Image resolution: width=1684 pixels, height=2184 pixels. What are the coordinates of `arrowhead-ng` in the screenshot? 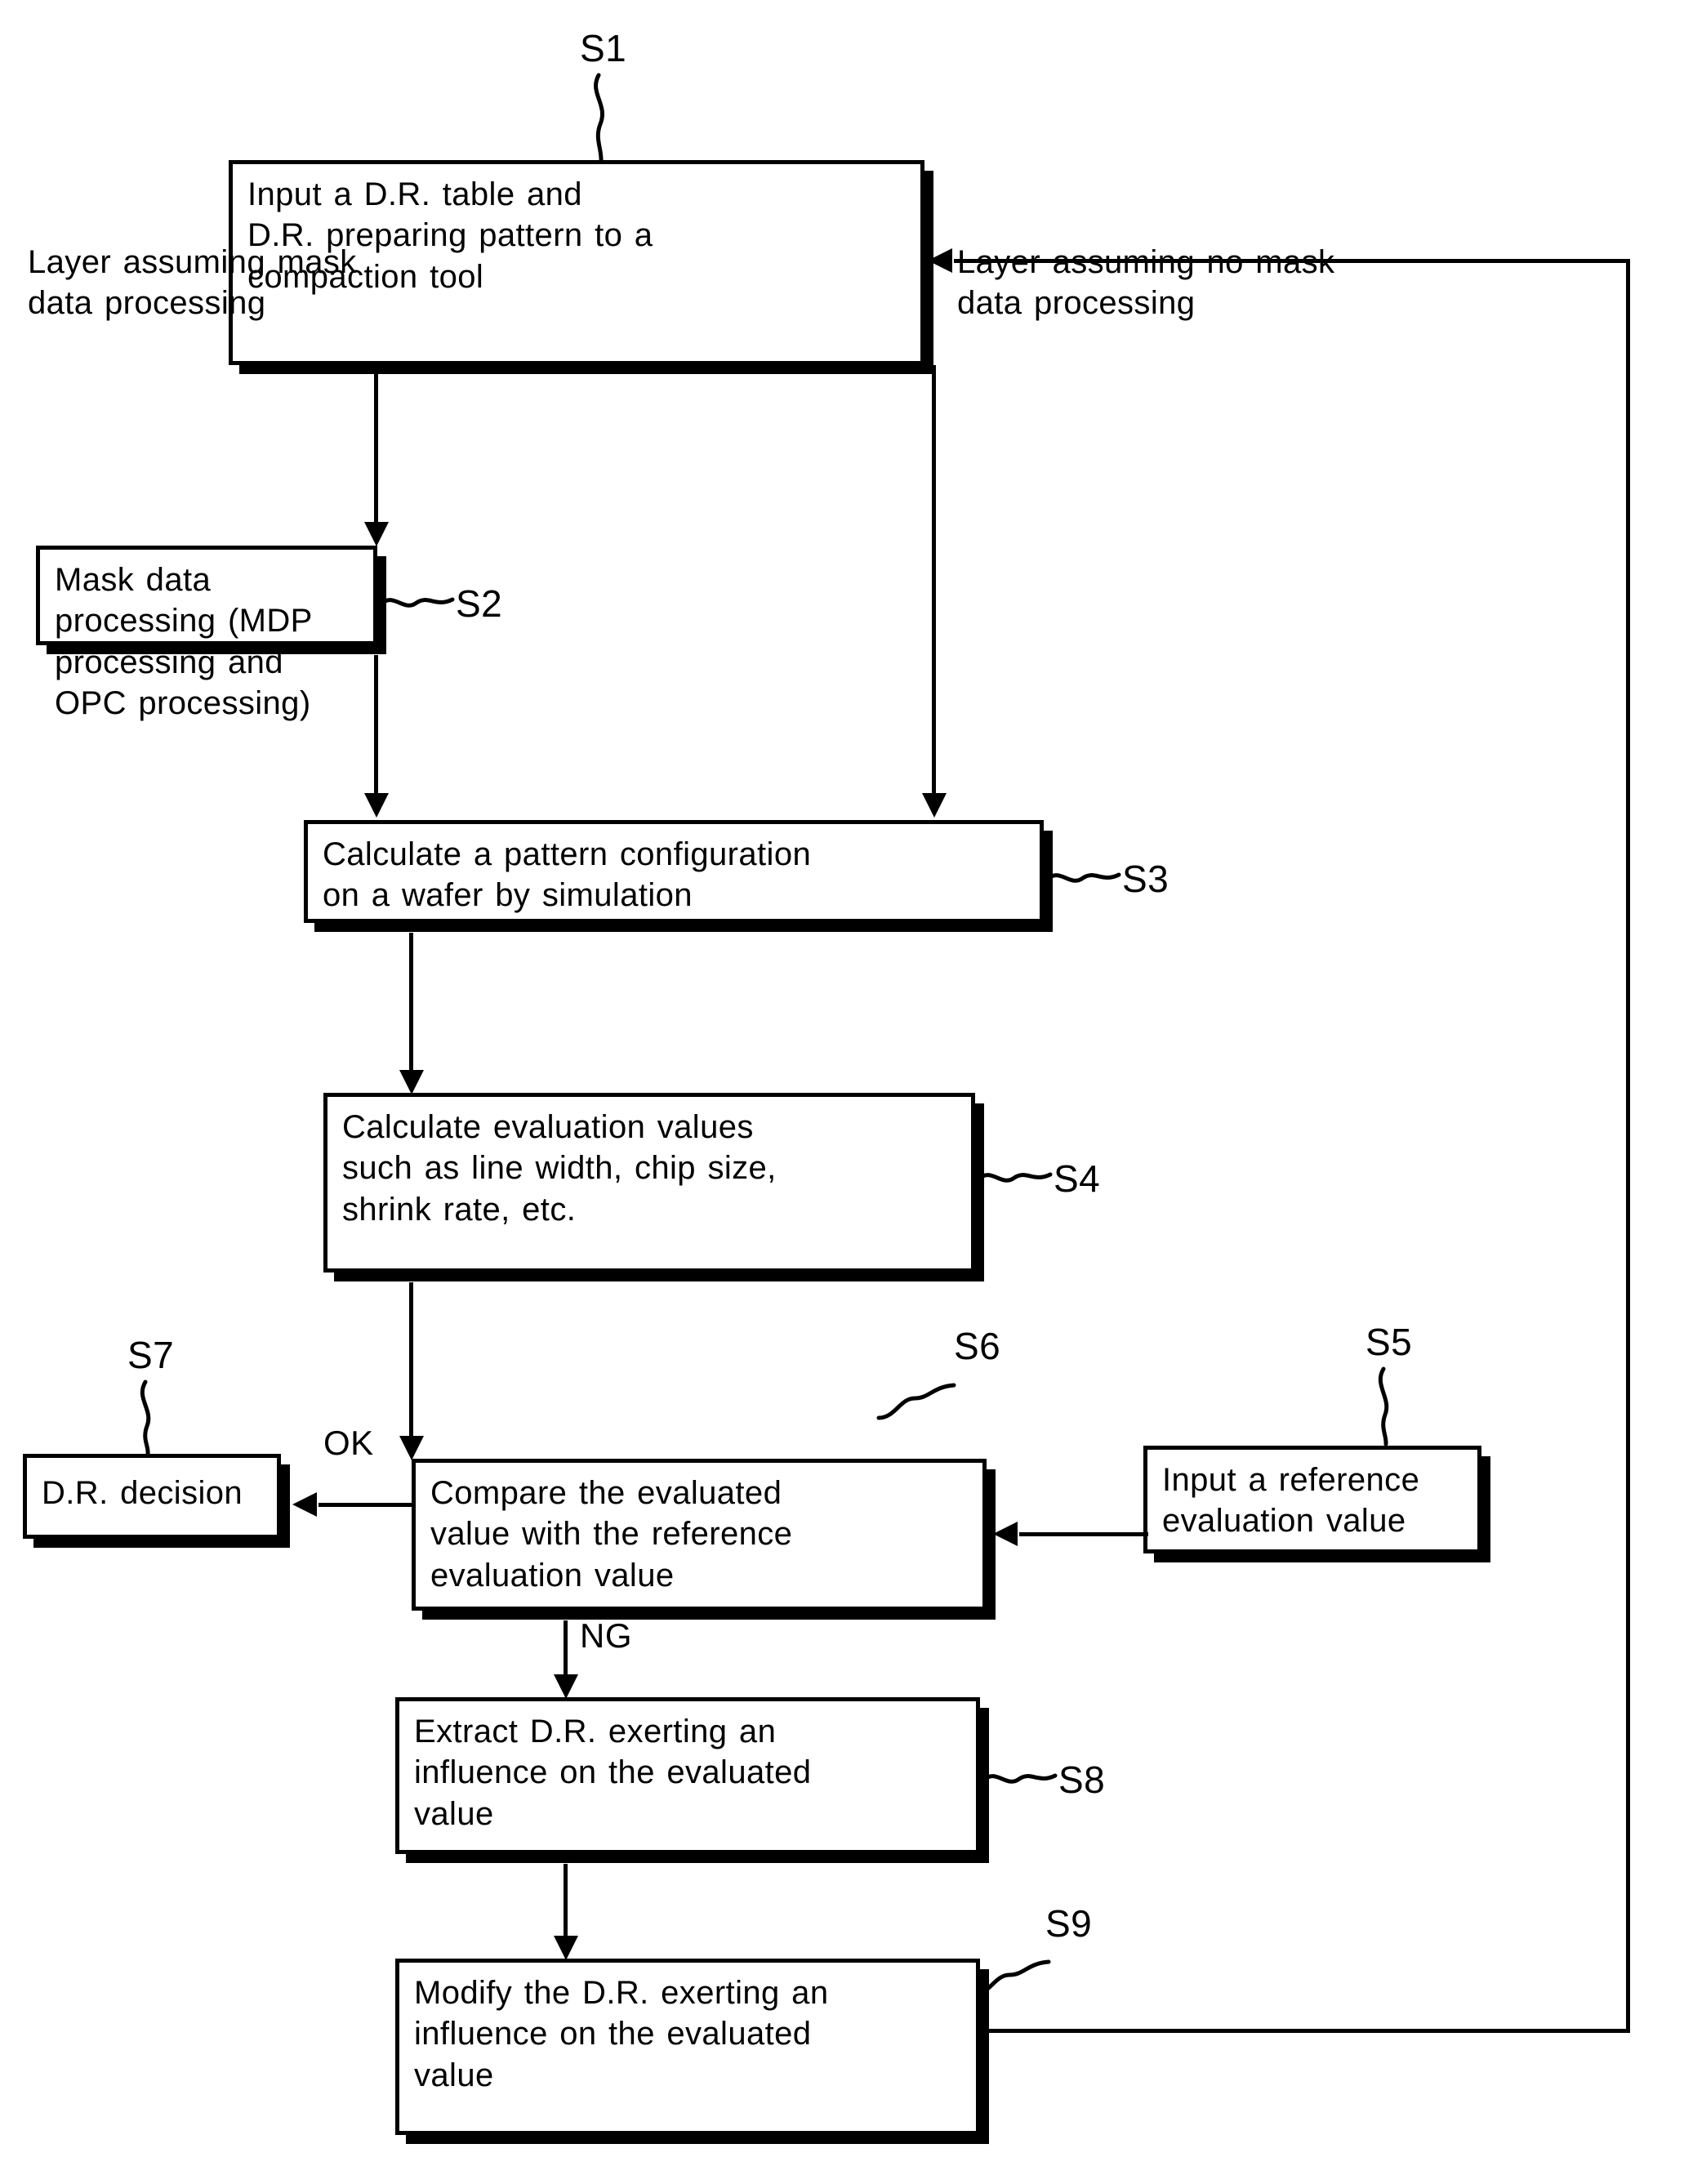 It's located at (566, 1687).